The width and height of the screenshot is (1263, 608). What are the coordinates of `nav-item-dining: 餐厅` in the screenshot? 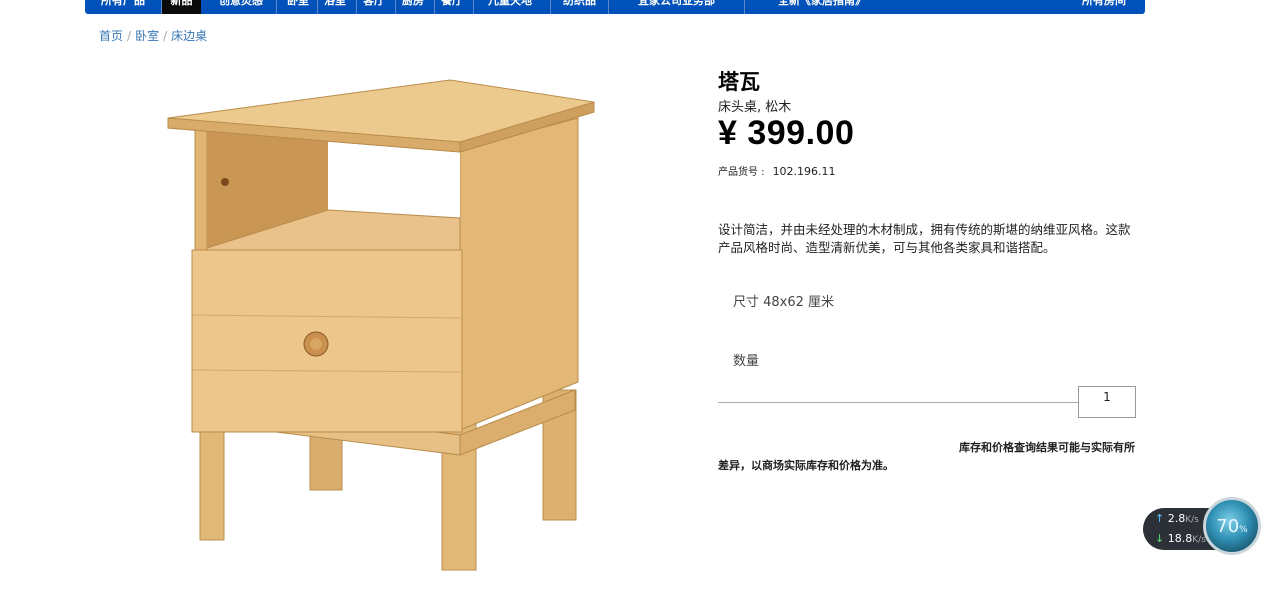 It's located at (452, 7).